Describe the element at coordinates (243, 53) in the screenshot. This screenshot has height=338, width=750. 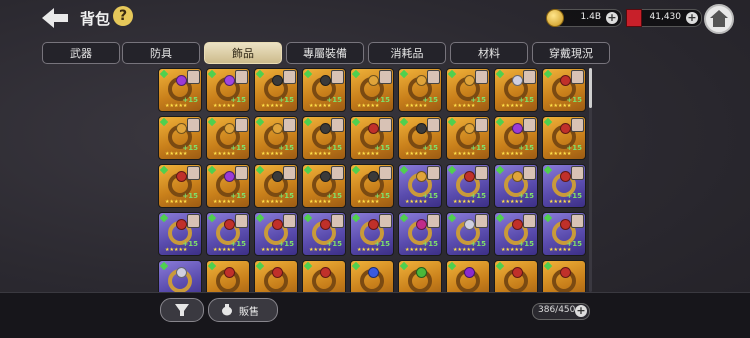
I see `tab-2: 飾品` at that location.